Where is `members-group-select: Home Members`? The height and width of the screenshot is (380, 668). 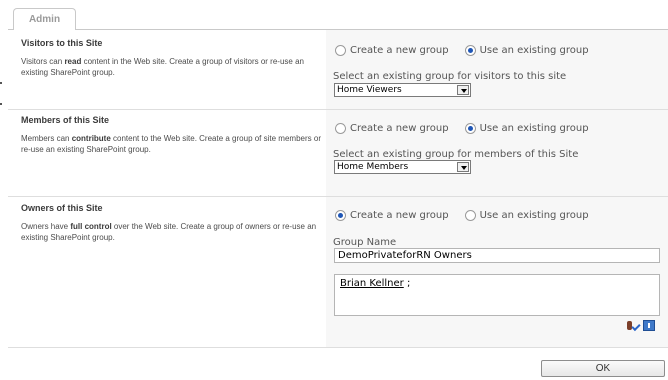
members-group-select: Home Members is located at coordinates (402, 167).